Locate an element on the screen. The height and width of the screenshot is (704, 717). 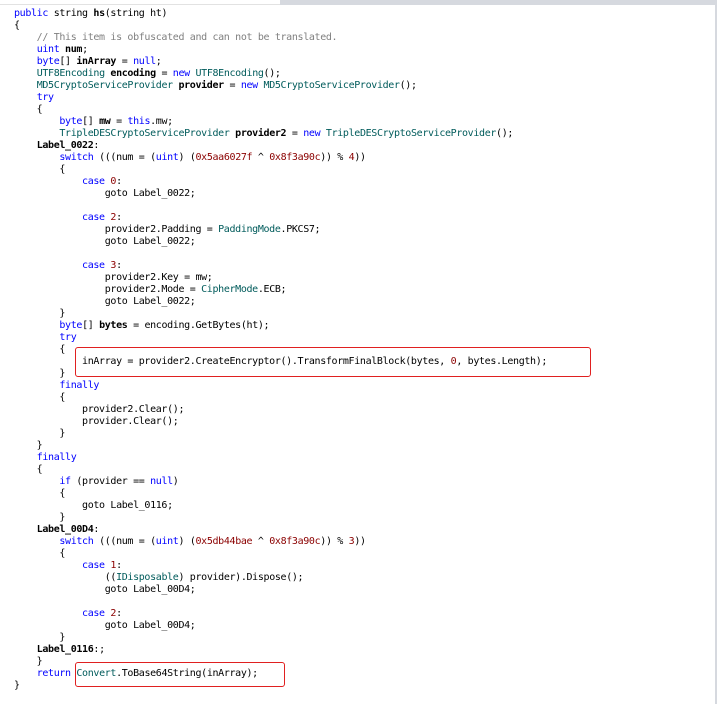
code-token: .ECB; is located at coordinates (272, 289).